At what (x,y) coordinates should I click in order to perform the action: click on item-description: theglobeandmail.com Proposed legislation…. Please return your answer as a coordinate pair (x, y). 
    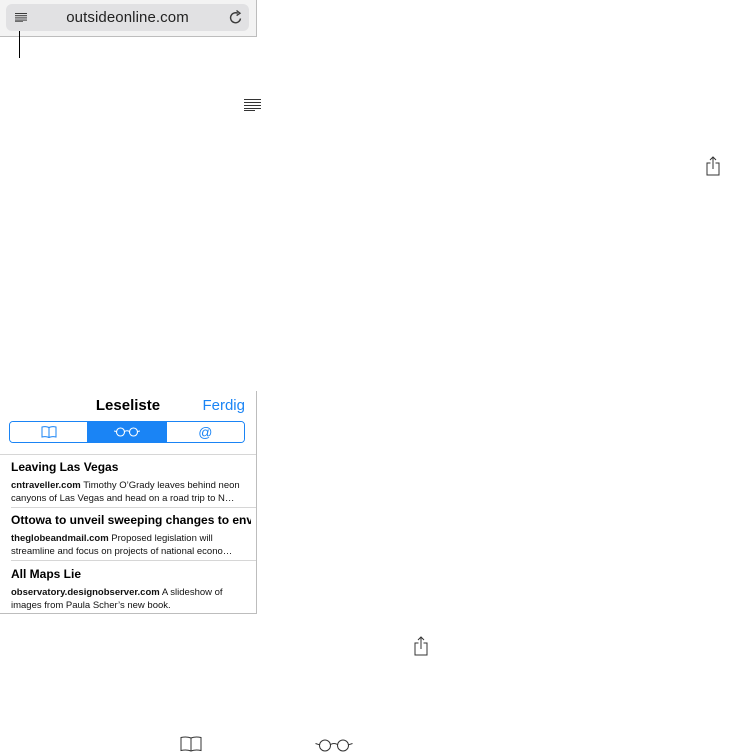
    Looking at the image, I should click on (131, 545).